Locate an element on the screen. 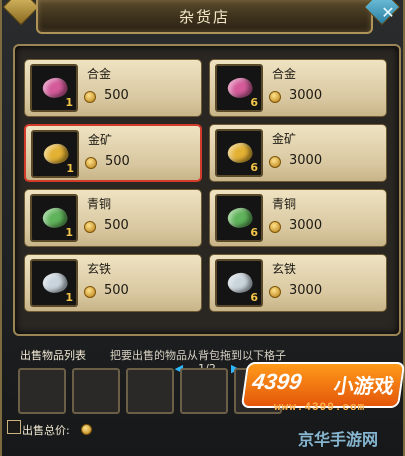 This screenshot has height=456, width=405. shop-item-card: 6 金矿 3000 is located at coordinates (298, 153).